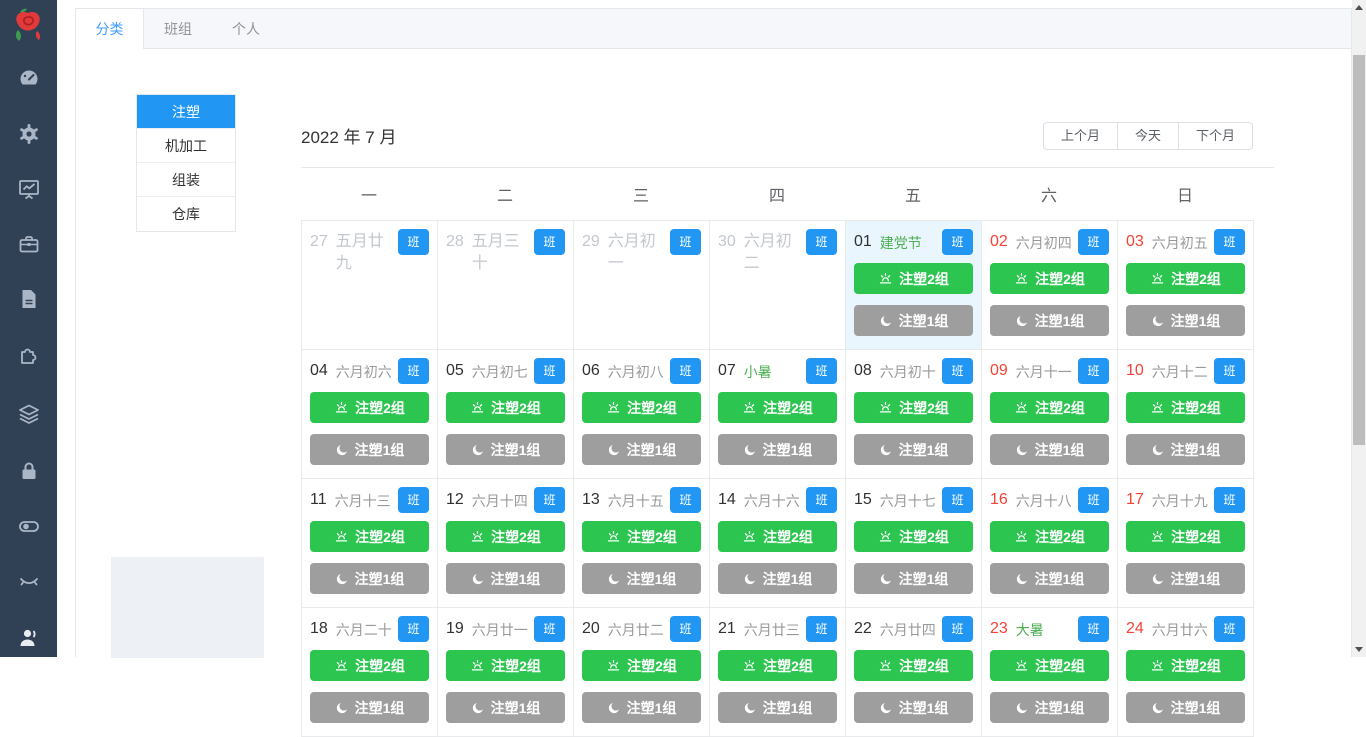  Describe the element at coordinates (1080, 136) in the screenshot. I see `prev-month-button: 上个月` at that location.